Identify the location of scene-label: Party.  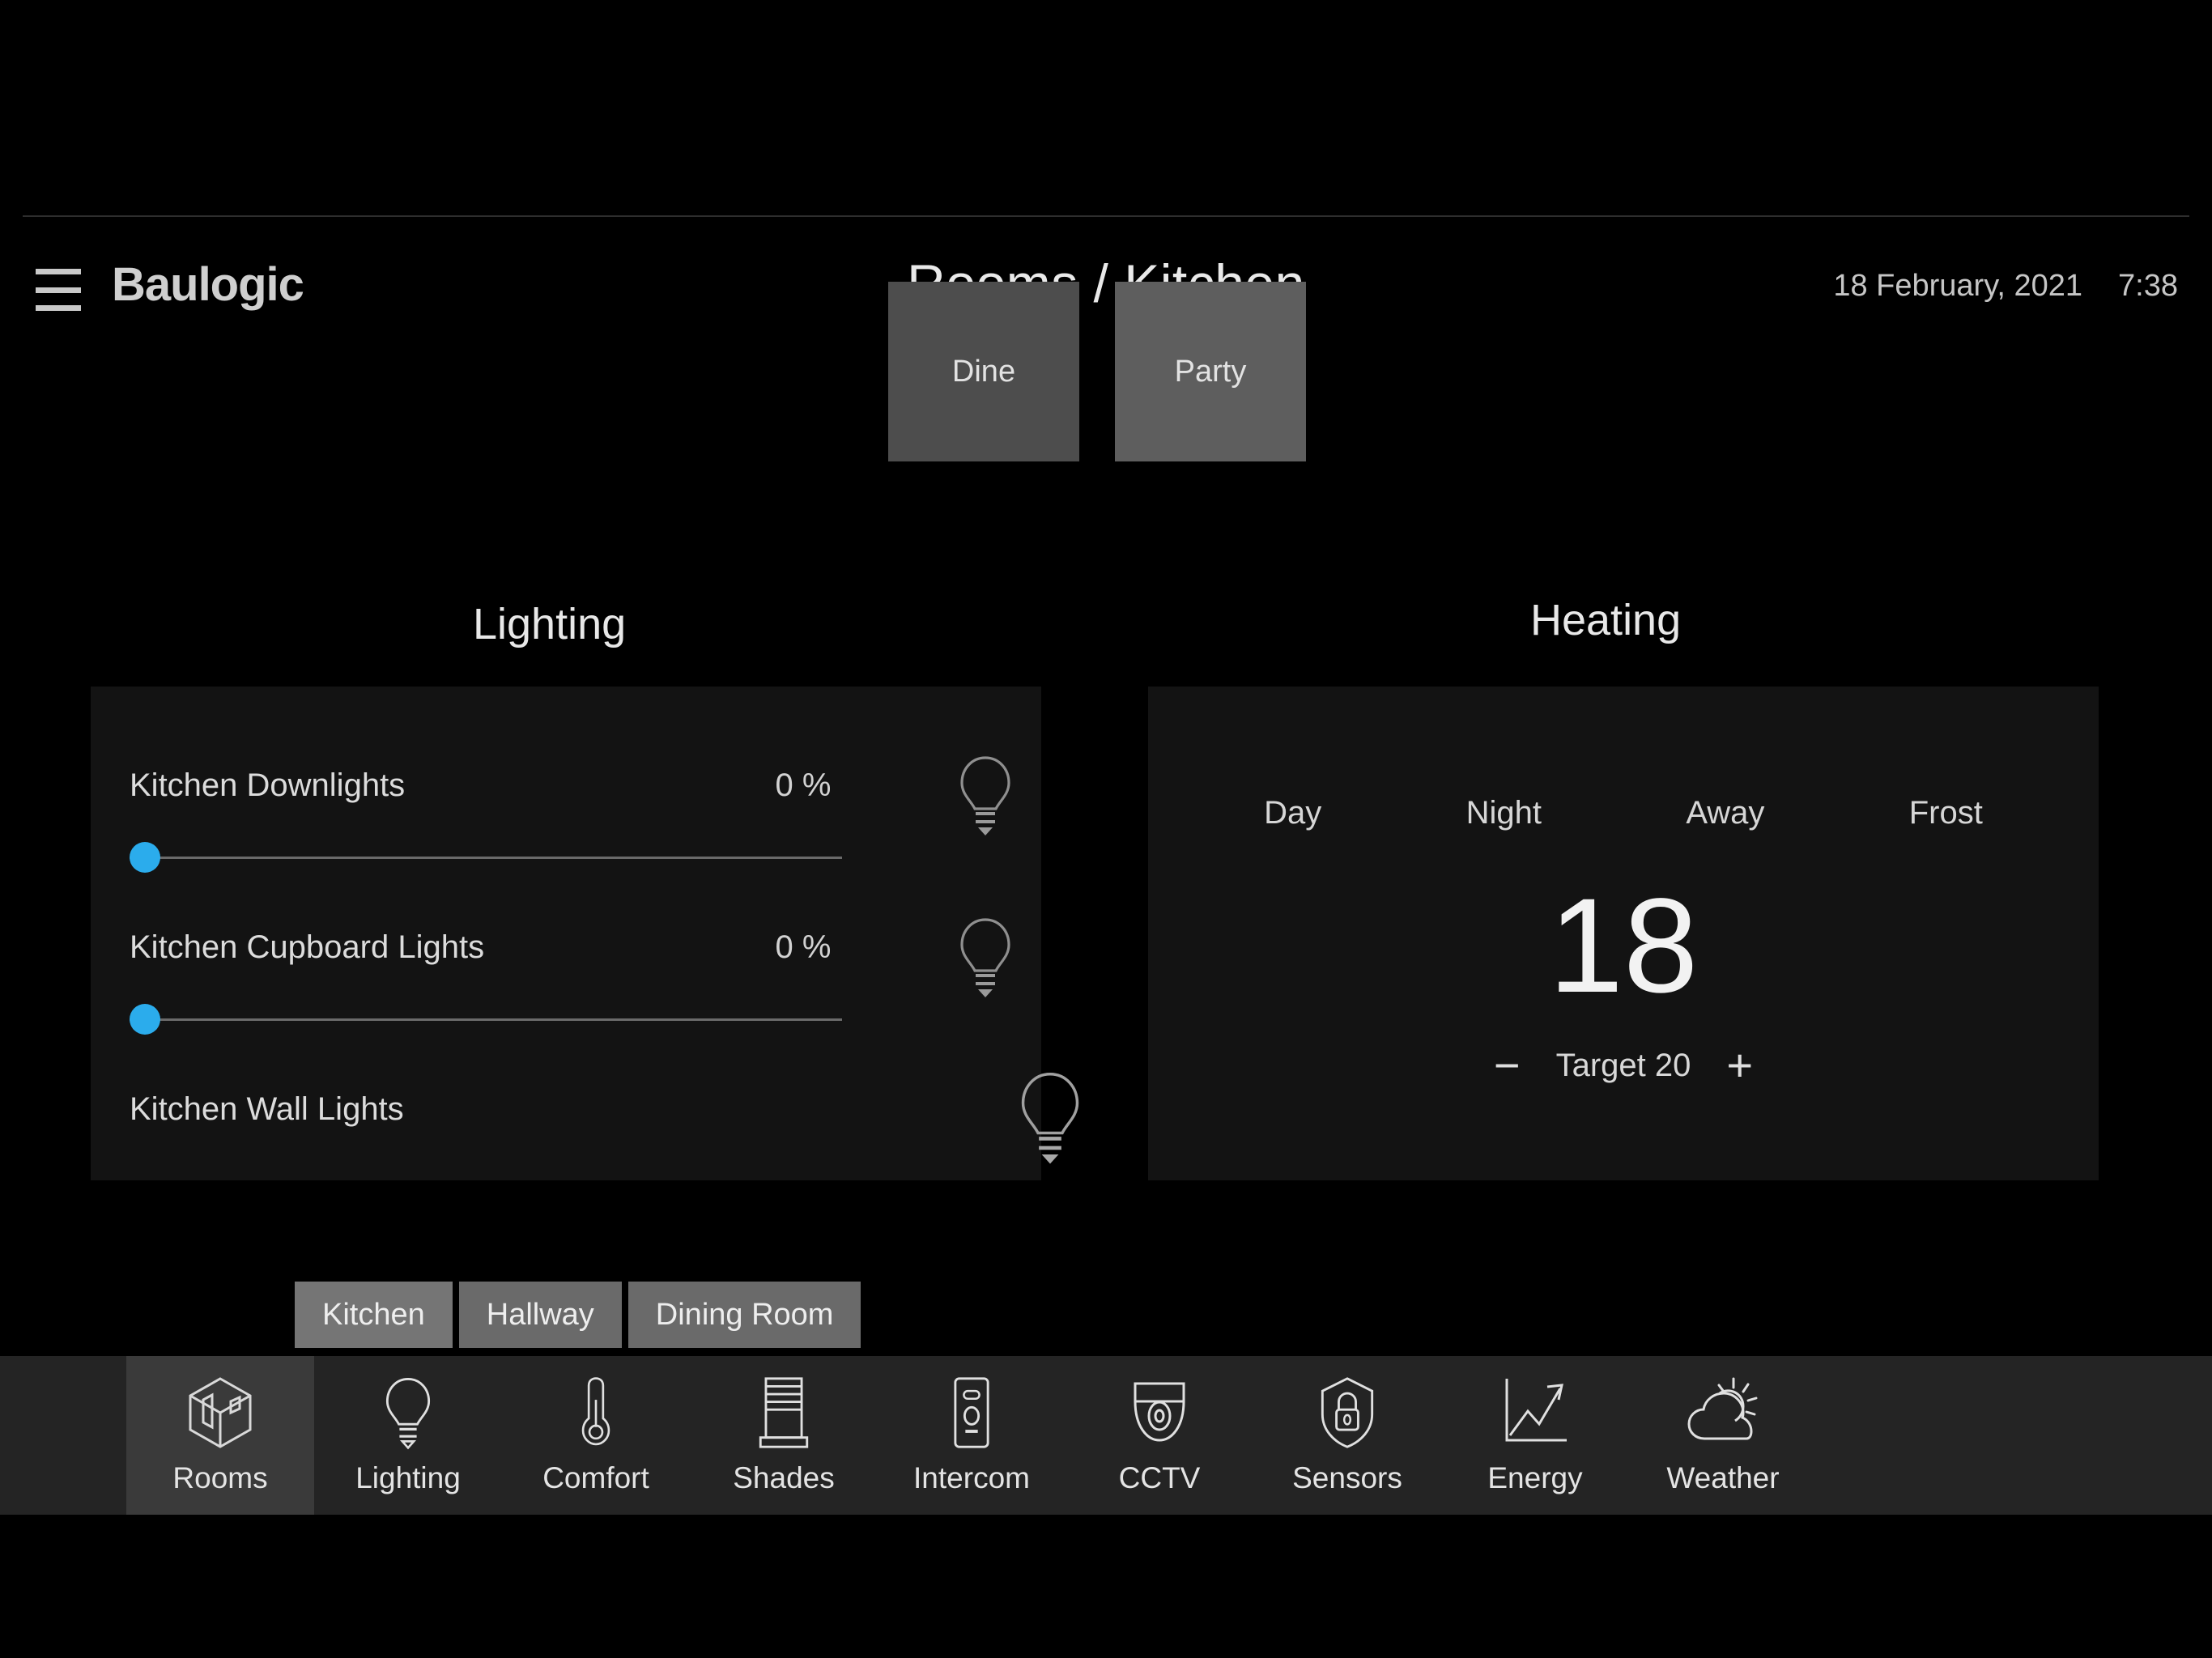
(1211, 371).